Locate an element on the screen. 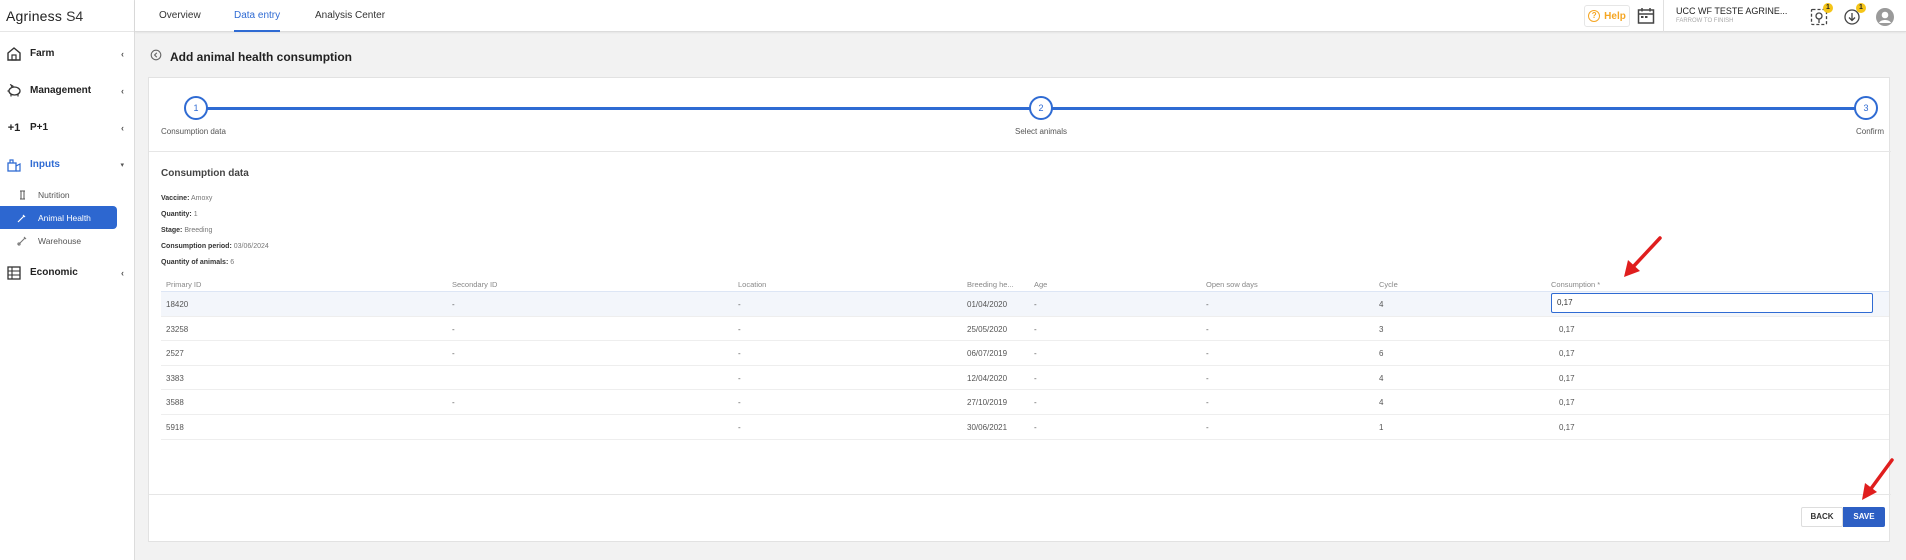 The height and width of the screenshot is (560, 1906). divider is located at coordinates (1663, 16).